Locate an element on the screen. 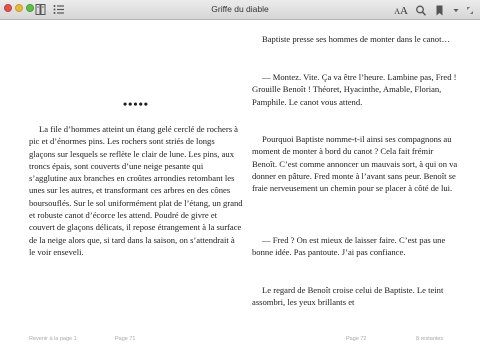 Image resolution: width=480 pixels, height=351 pixels. toolbar-right: AA is located at coordinates (434, 10).